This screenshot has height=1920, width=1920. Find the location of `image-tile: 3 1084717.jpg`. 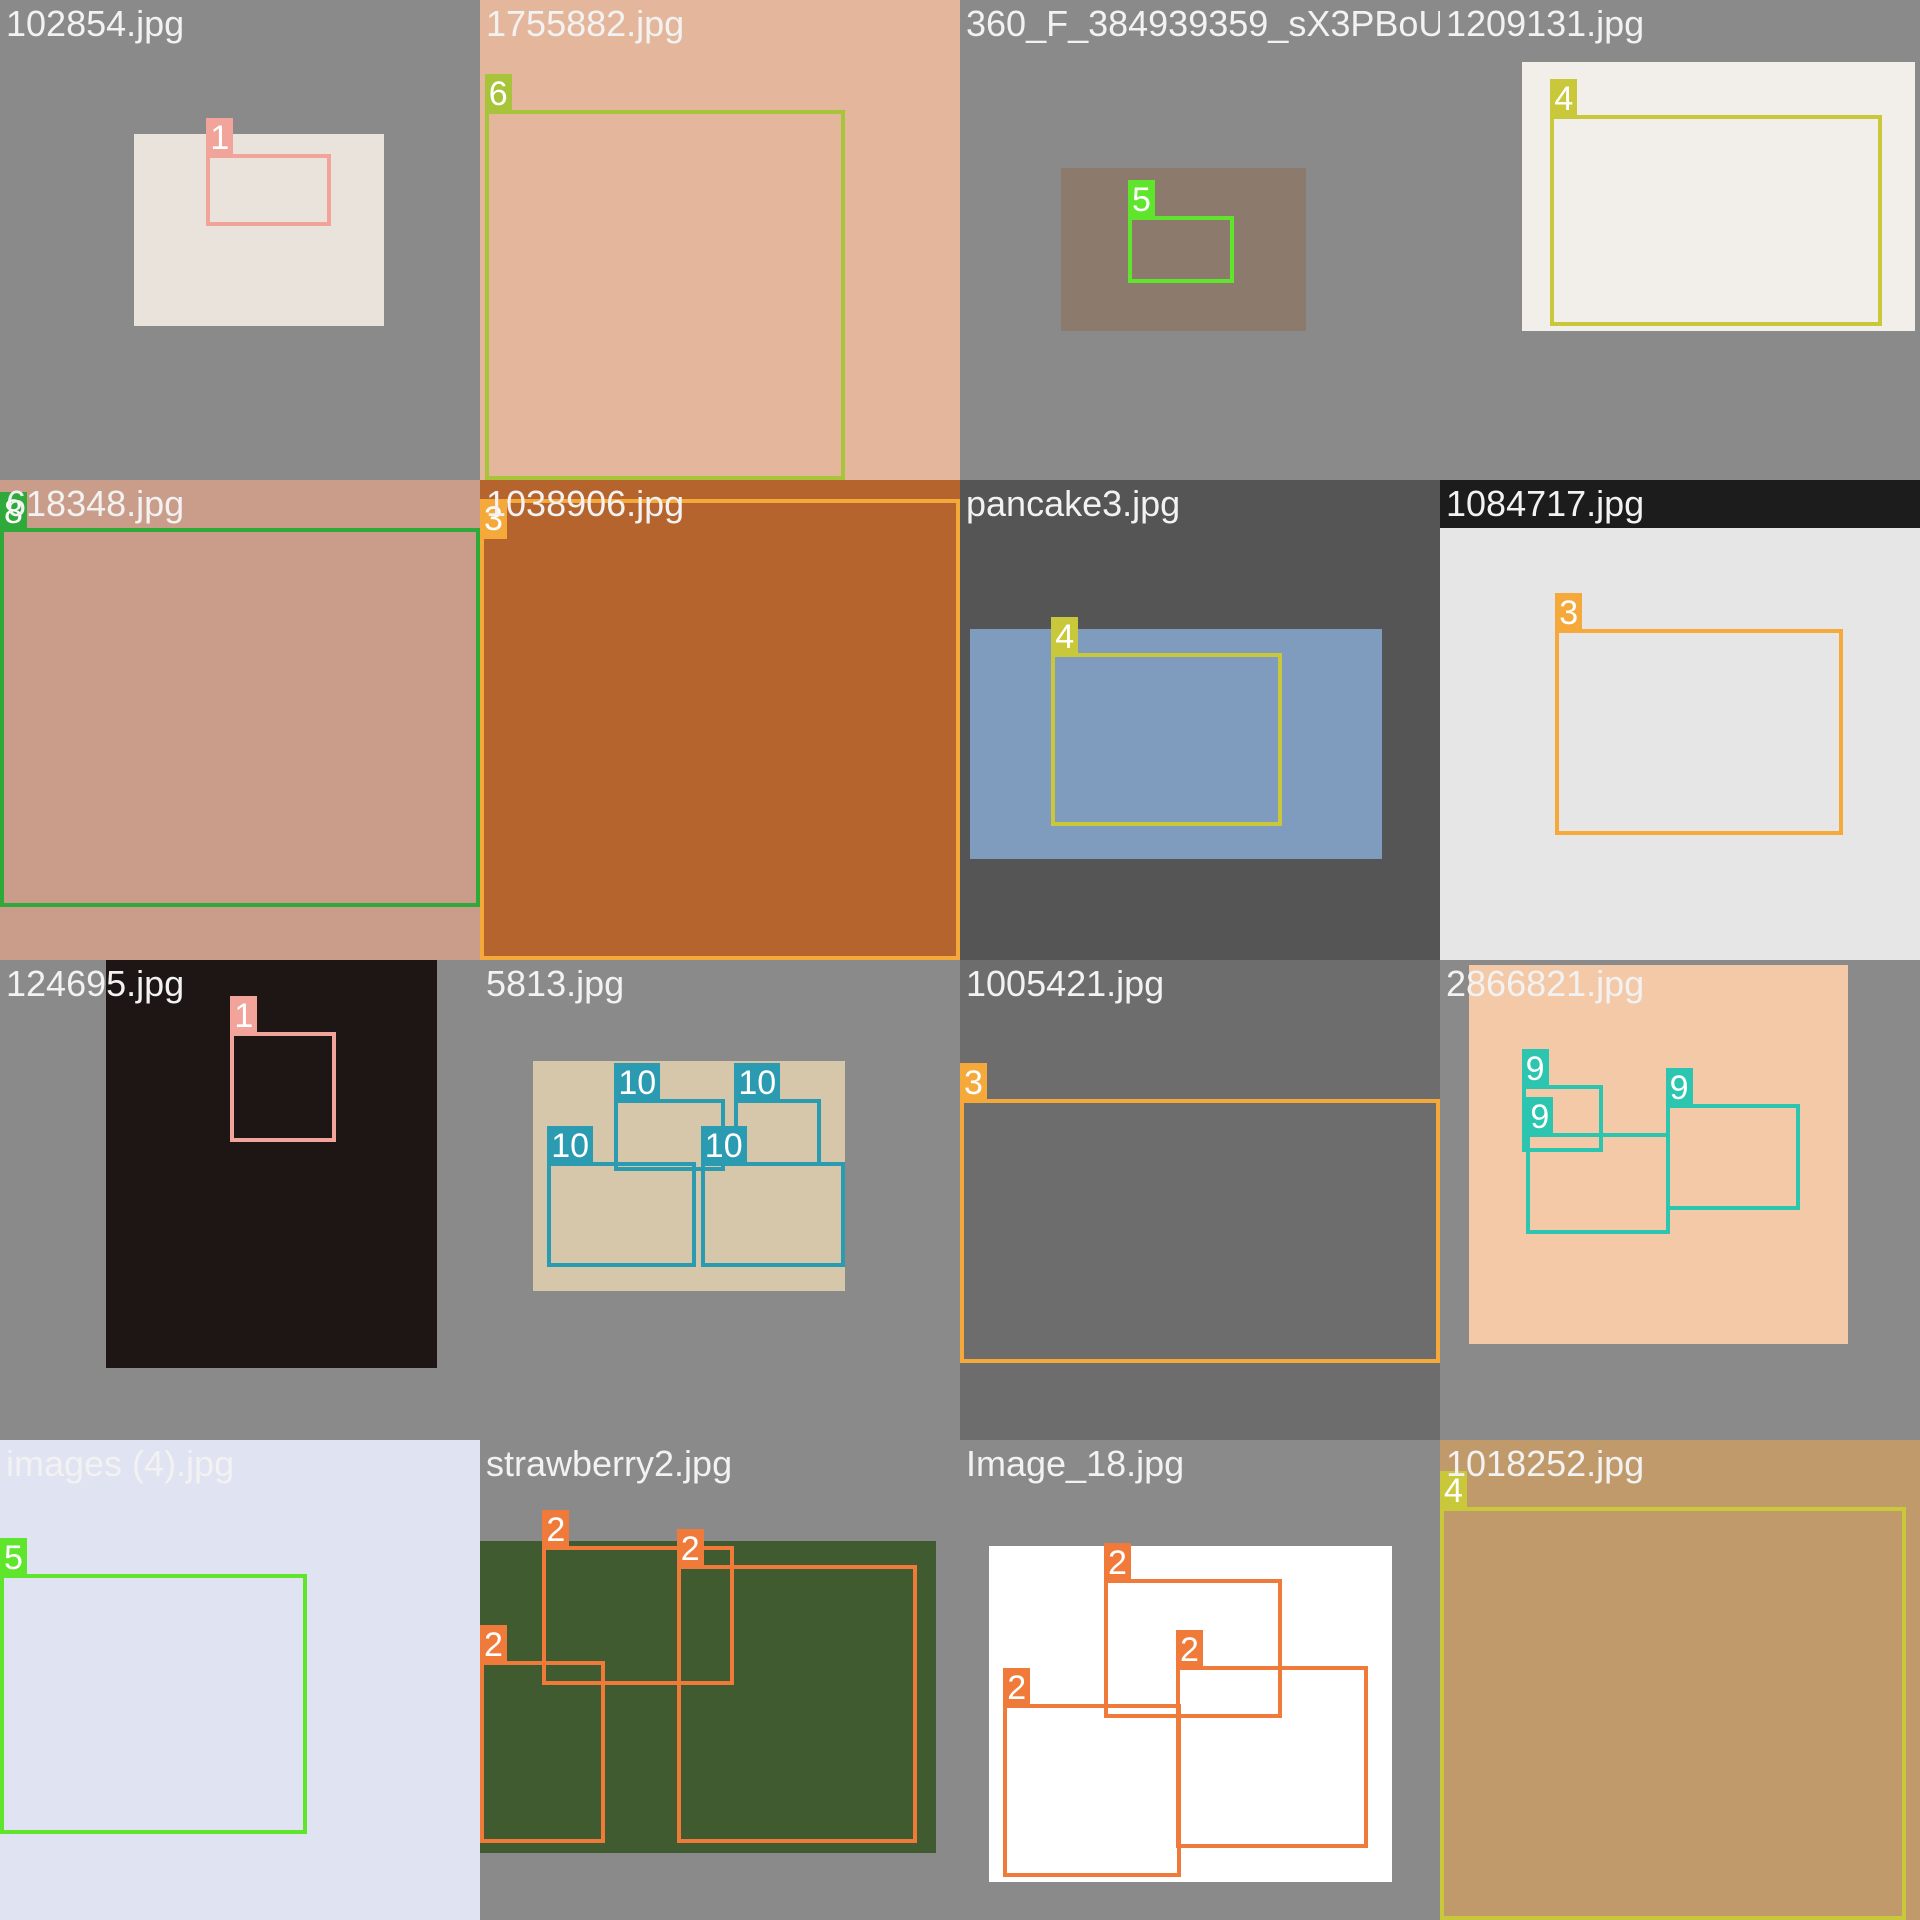

image-tile: 3 1084717.jpg is located at coordinates (1680, 720).